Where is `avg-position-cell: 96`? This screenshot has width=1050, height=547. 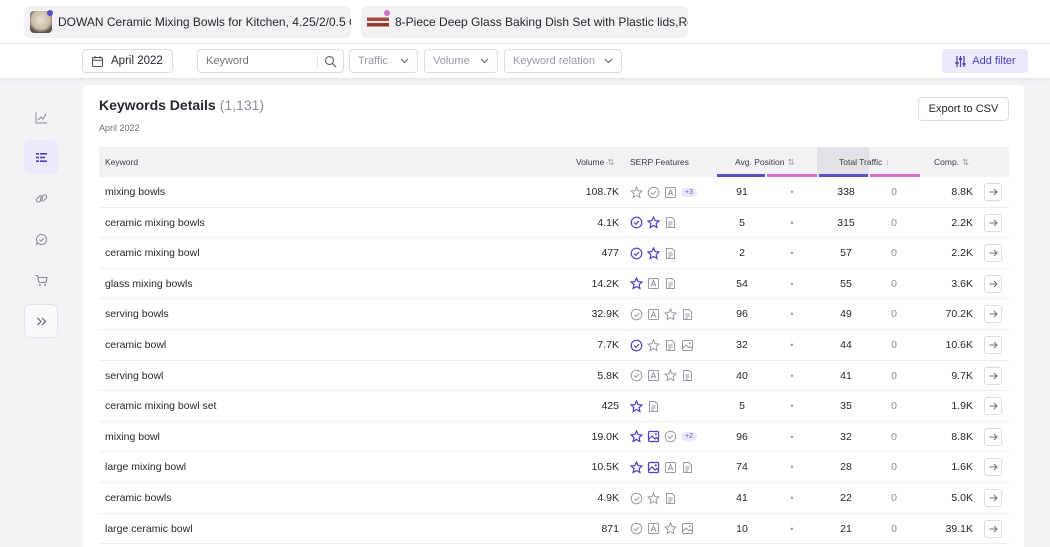
avg-position-cell: 96 is located at coordinates (742, 314).